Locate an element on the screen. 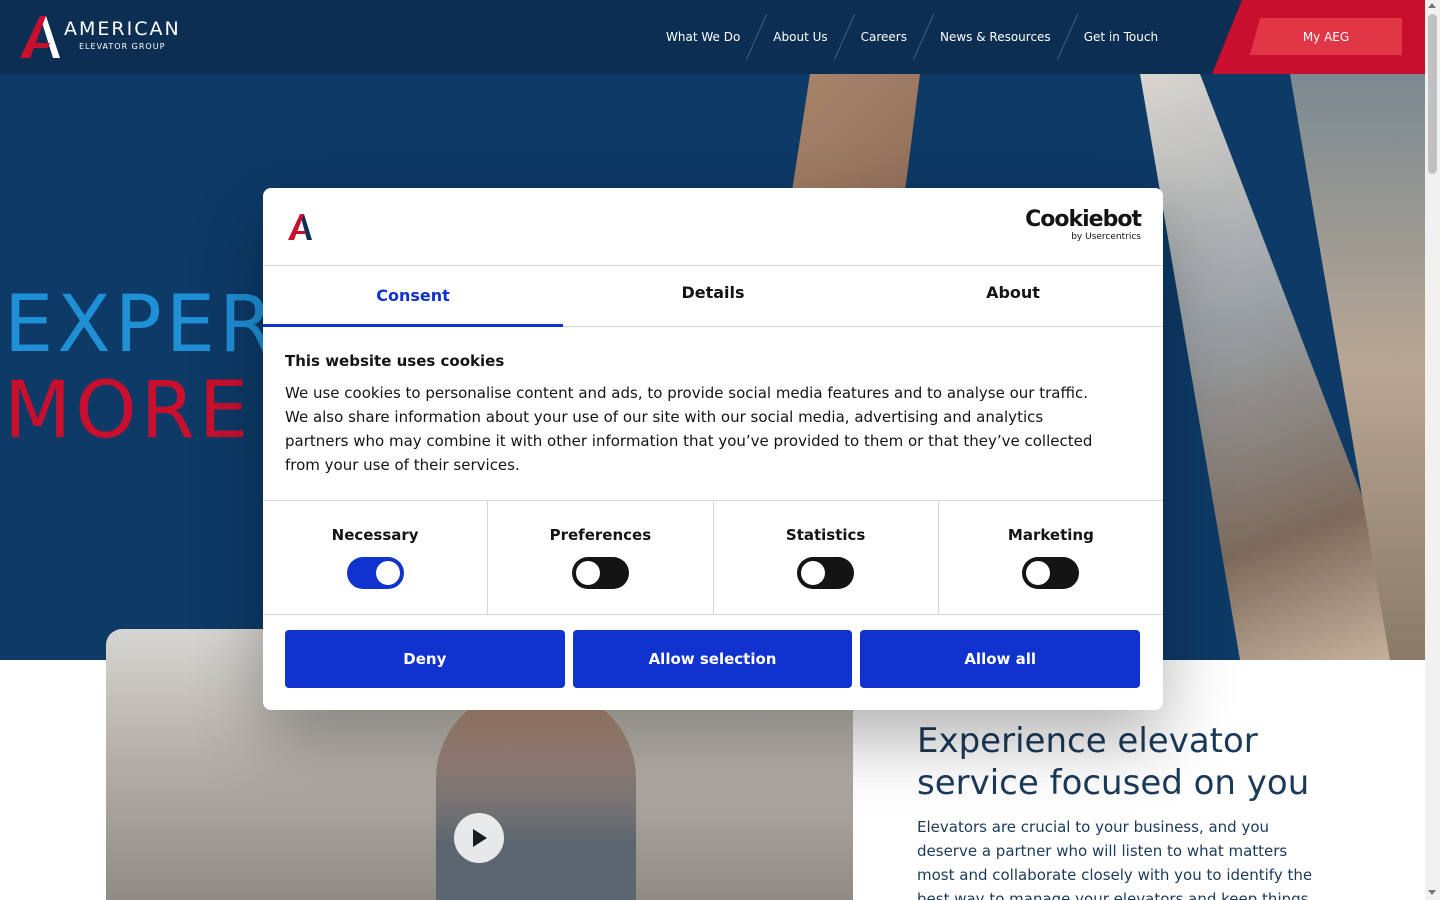  deny-button: Deny is located at coordinates (425, 659).